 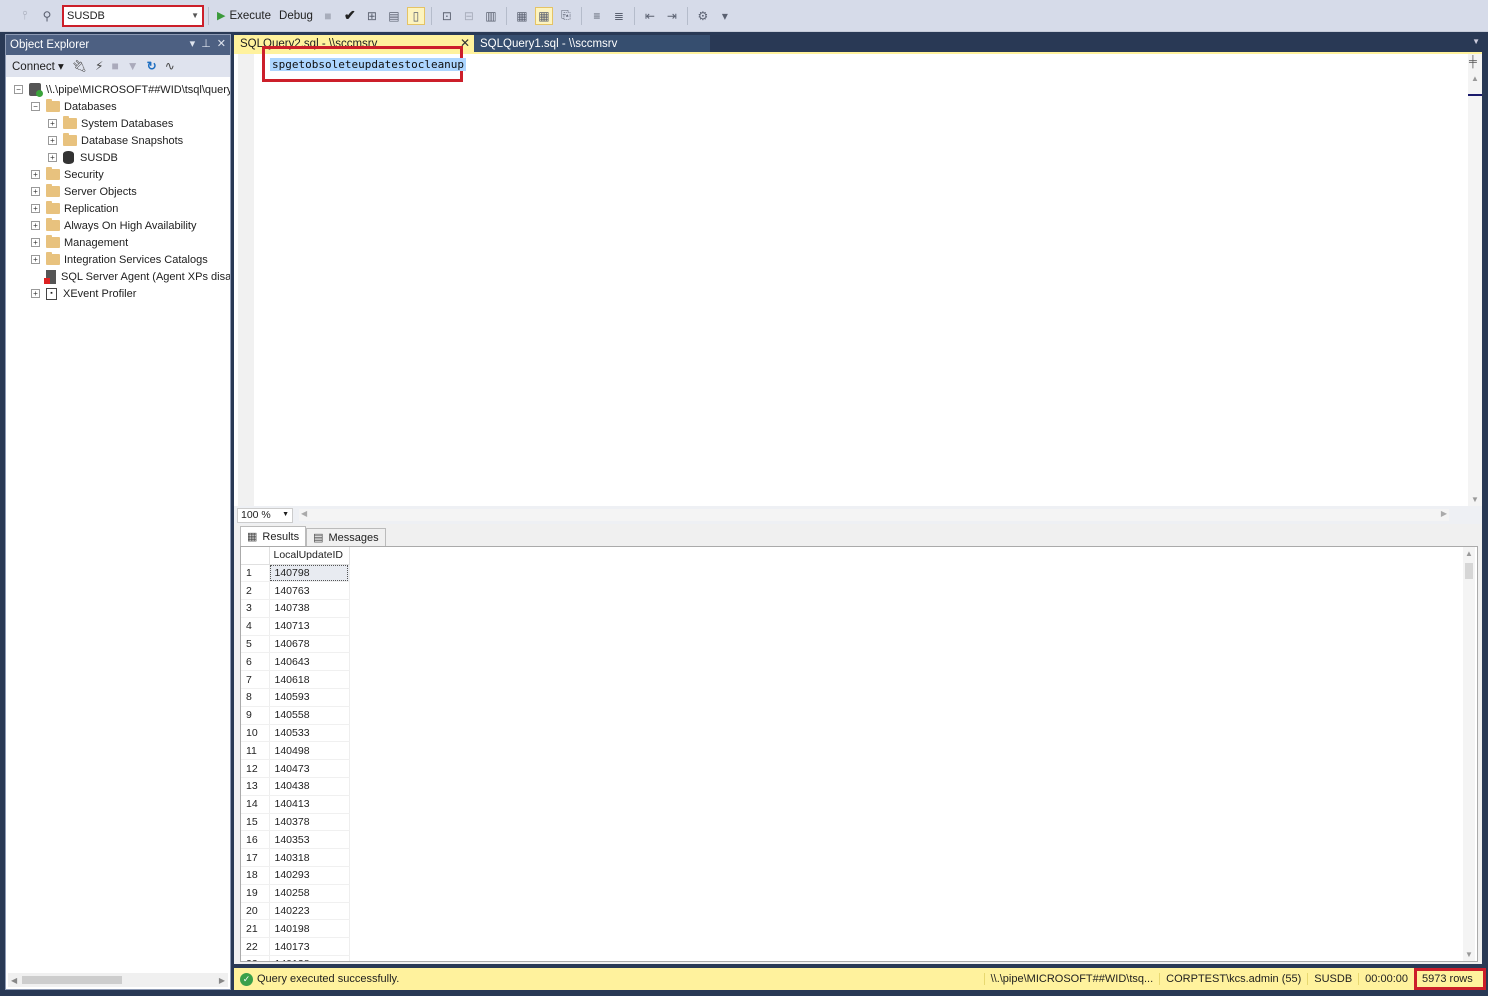 What do you see at coordinates (309, 858) in the screenshot?
I see `cell-localupdateid: 140318` at bounding box center [309, 858].